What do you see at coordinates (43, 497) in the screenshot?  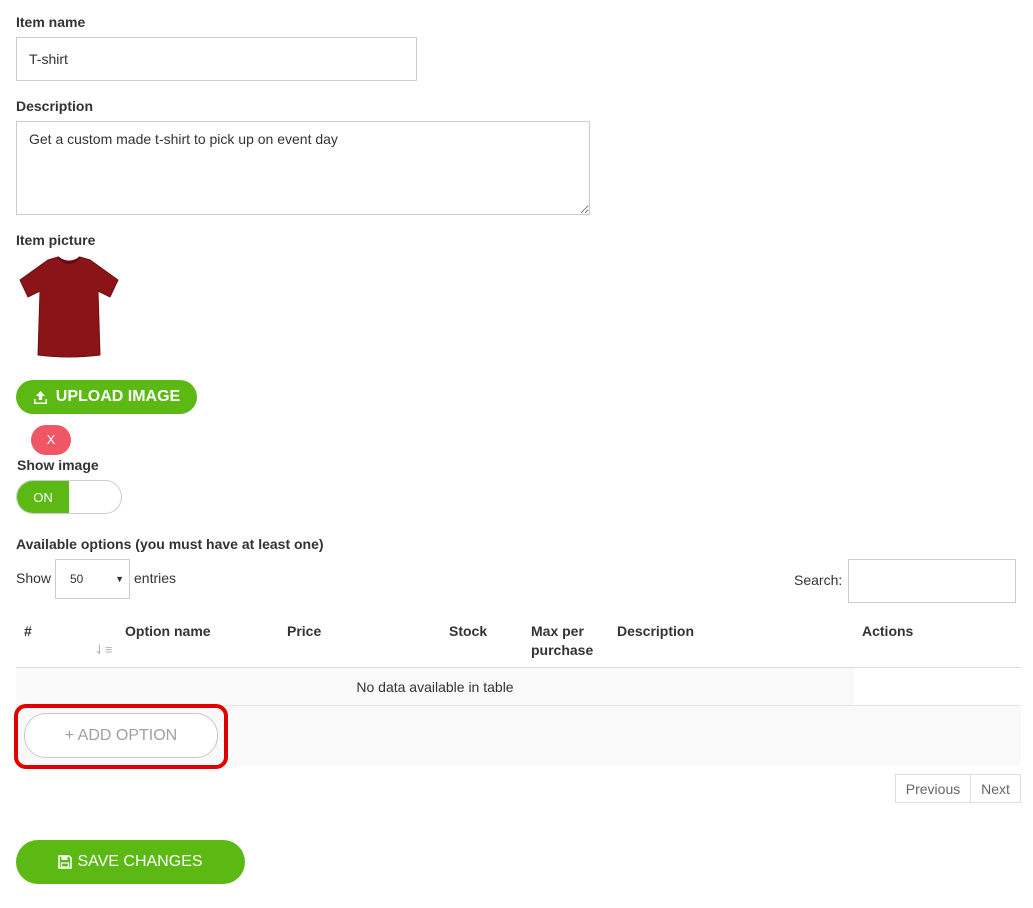 I see `toggle-on-state: ON` at bounding box center [43, 497].